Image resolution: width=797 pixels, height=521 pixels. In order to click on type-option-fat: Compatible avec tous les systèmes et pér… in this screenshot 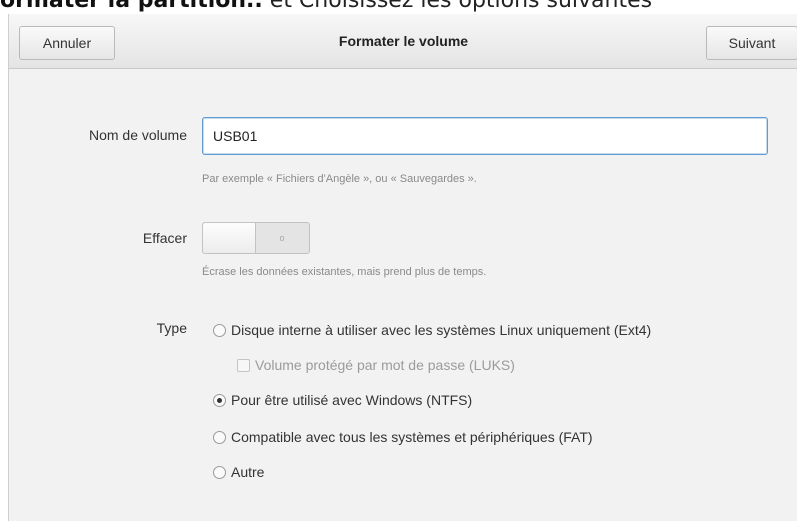, I will do `click(403, 437)`.